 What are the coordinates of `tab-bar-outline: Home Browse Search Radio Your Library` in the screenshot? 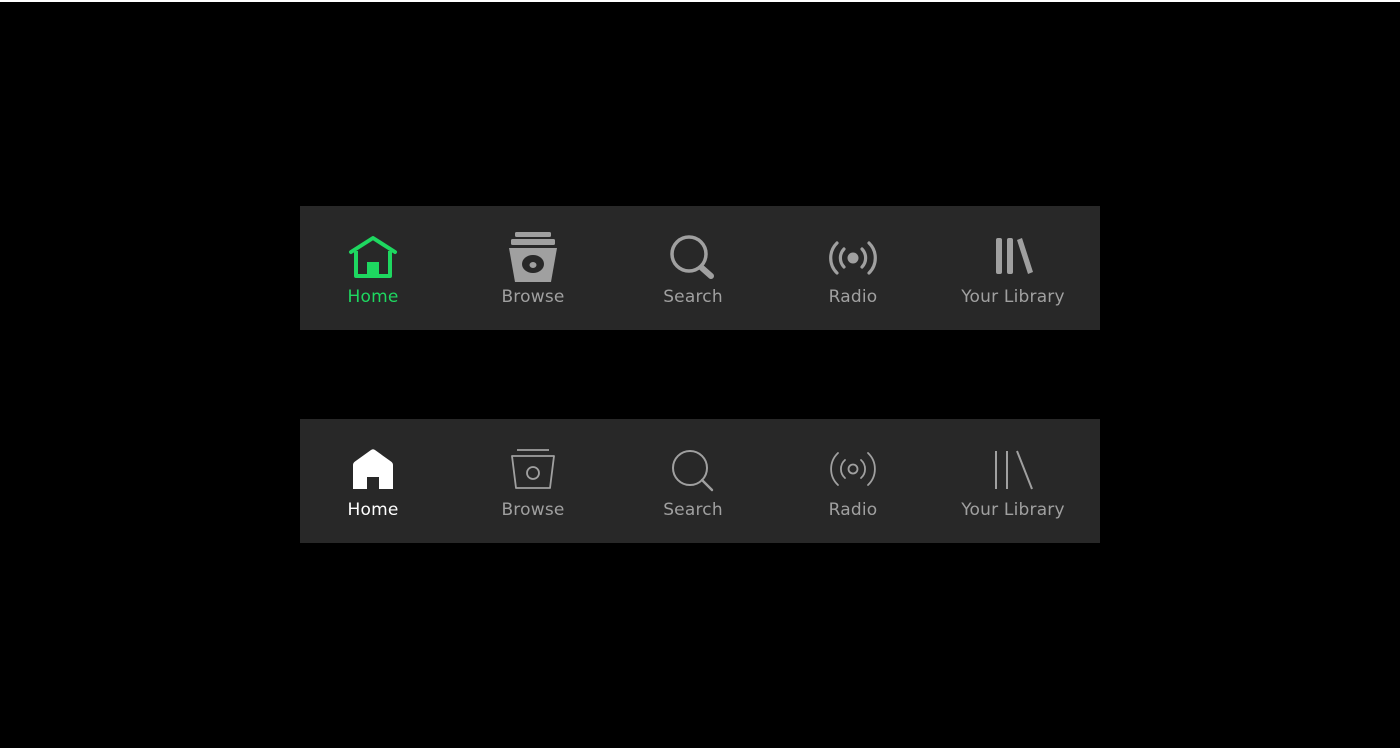 It's located at (700, 481).